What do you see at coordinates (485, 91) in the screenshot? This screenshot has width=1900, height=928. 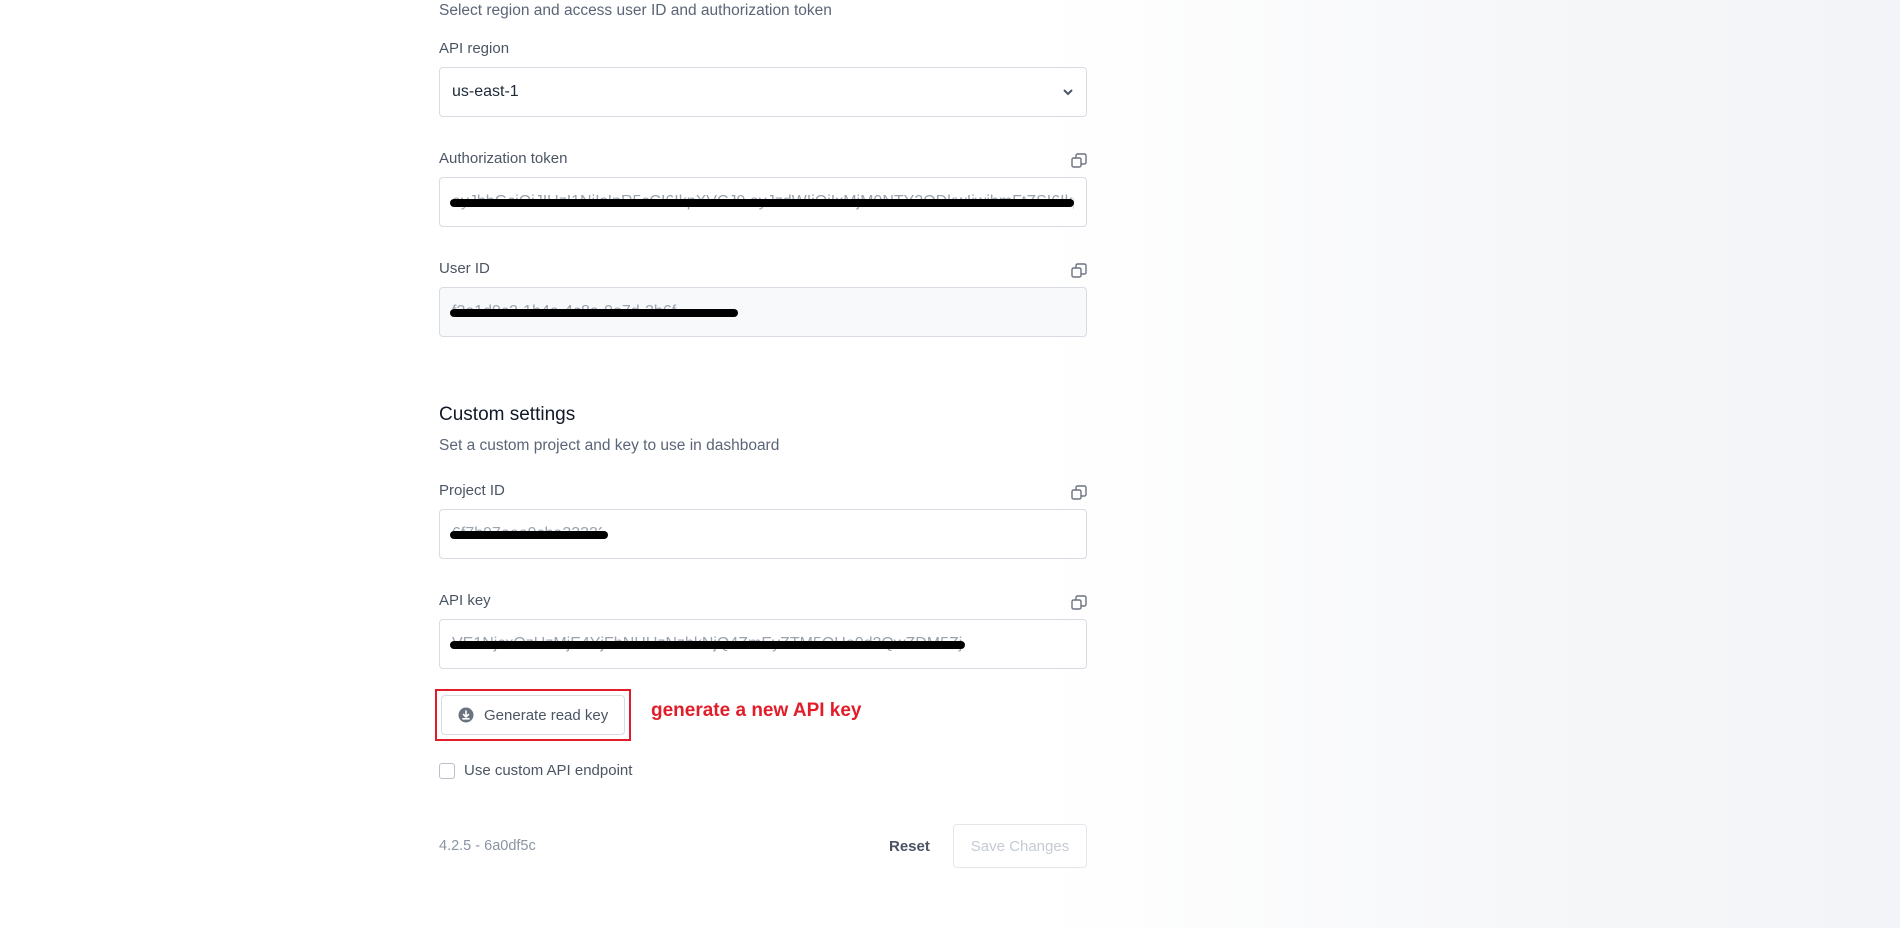 I see `api-region-value: us-east-1` at bounding box center [485, 91].